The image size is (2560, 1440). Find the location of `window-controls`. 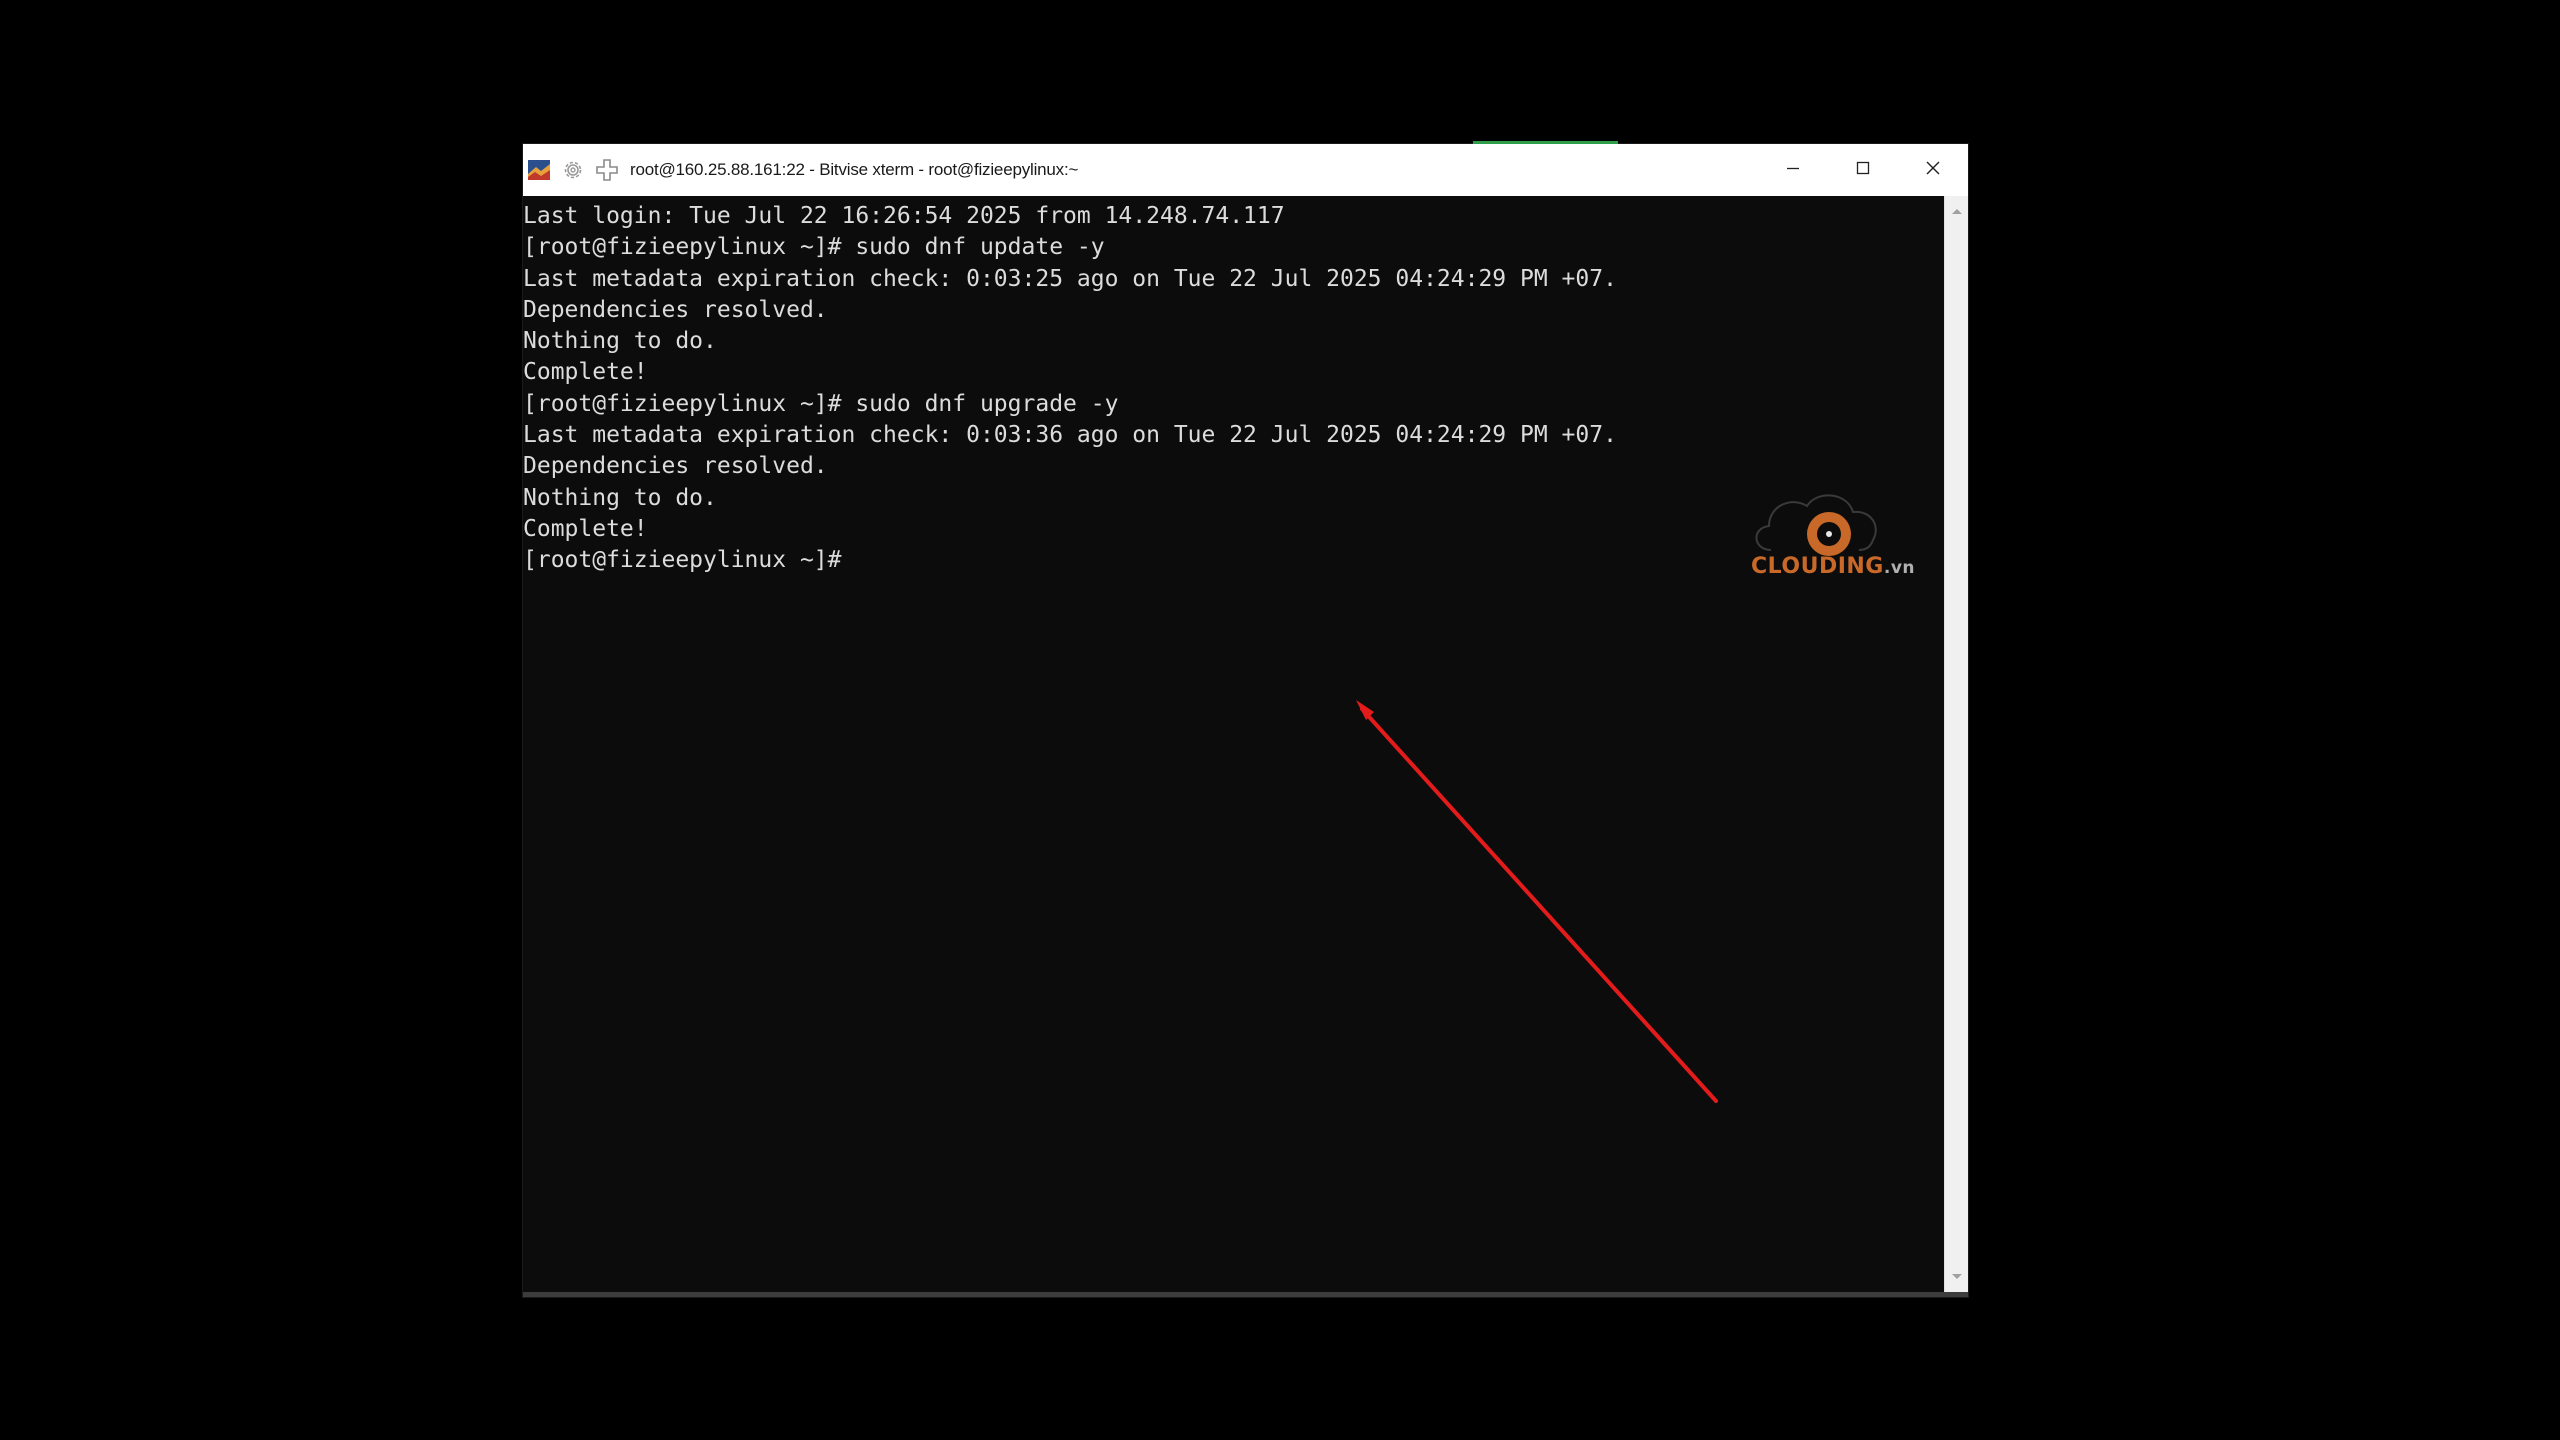

window-controls is located at coordinates (1863, 170).